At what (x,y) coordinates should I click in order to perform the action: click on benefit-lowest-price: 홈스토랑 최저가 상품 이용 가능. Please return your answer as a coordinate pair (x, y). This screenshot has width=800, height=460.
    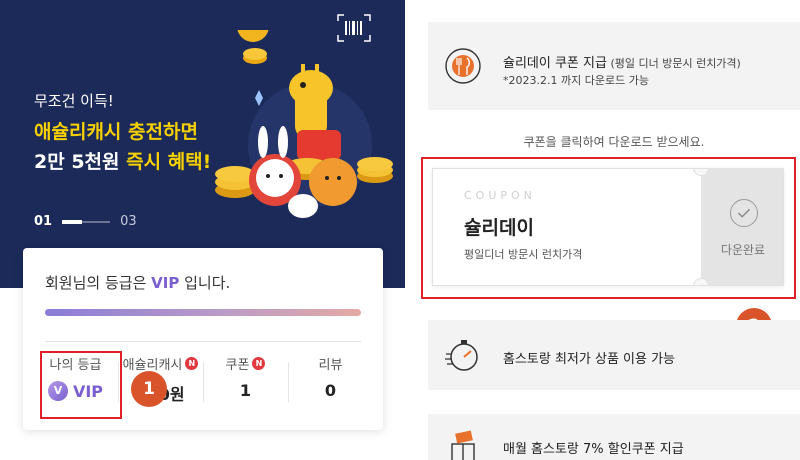
    Looking at the image, I should click on (614, 355).